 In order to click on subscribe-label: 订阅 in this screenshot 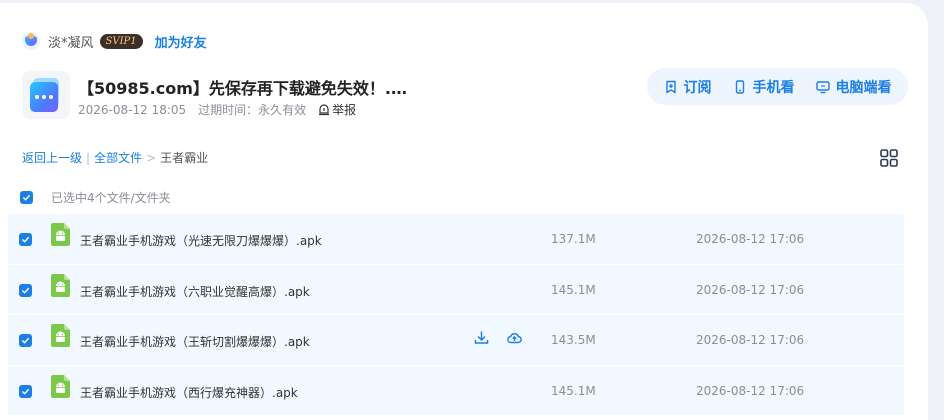, I will do `click(697, 87)`.